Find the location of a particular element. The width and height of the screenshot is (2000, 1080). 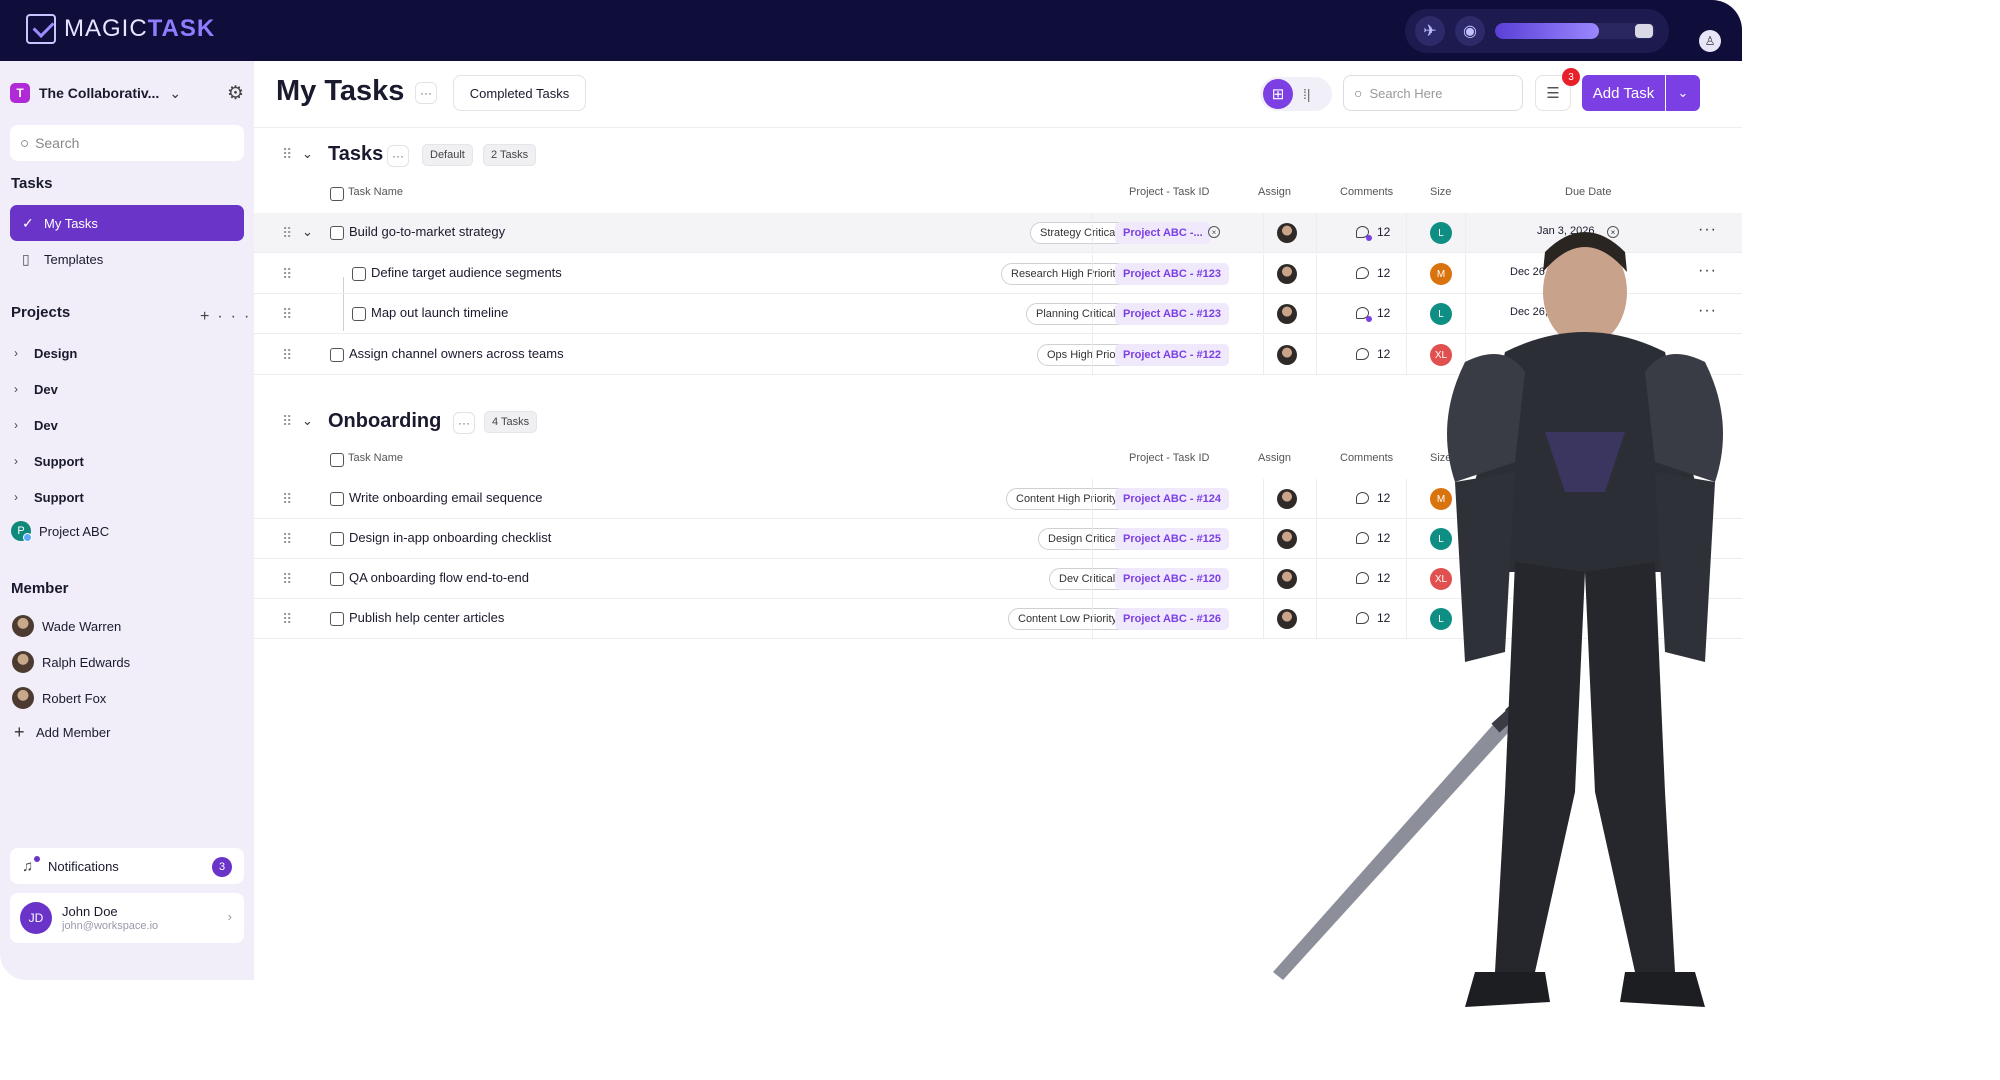

notifications-button: ♫ Notifications 3 is located at coordinates (127, 866).